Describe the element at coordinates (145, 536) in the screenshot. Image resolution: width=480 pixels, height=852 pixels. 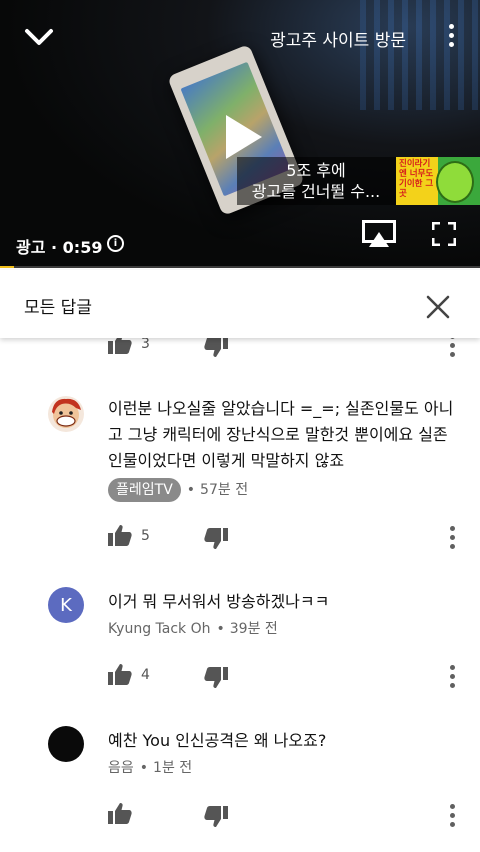
I see `like-count: 5` at that location.